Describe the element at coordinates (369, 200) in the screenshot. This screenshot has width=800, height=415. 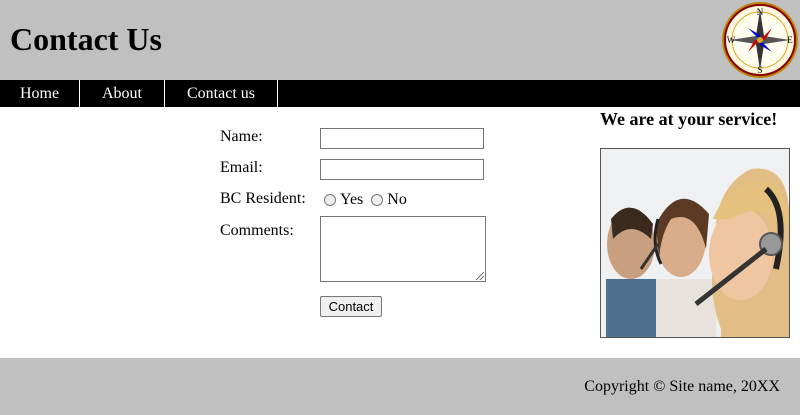
I see `bc-resident-radio-group: Yes No` at that location.